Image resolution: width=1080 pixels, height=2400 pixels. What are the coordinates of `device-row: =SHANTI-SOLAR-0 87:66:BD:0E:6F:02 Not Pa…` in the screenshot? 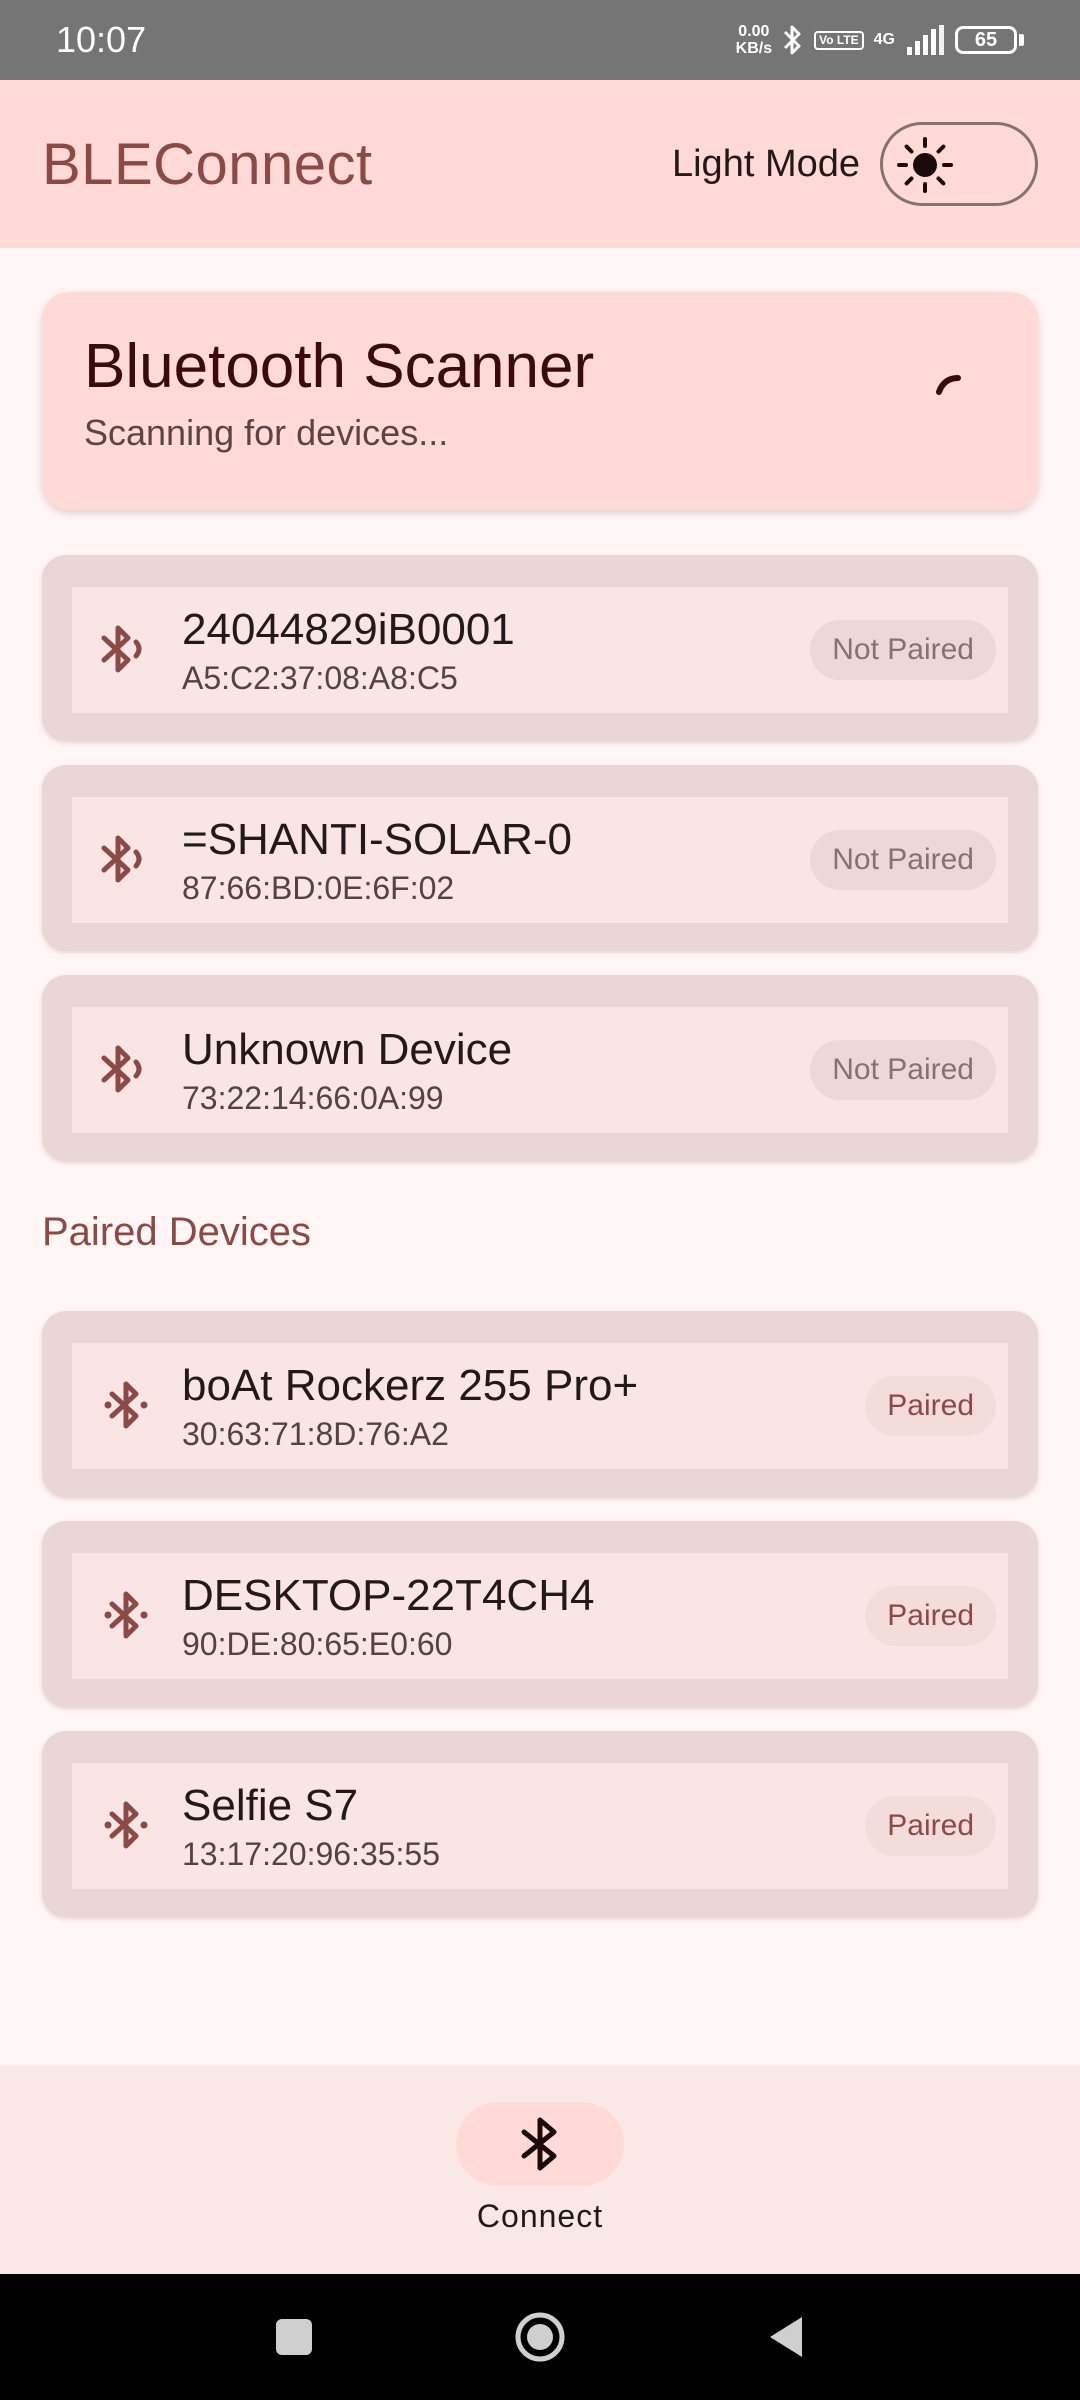 It's located at (540, 860).